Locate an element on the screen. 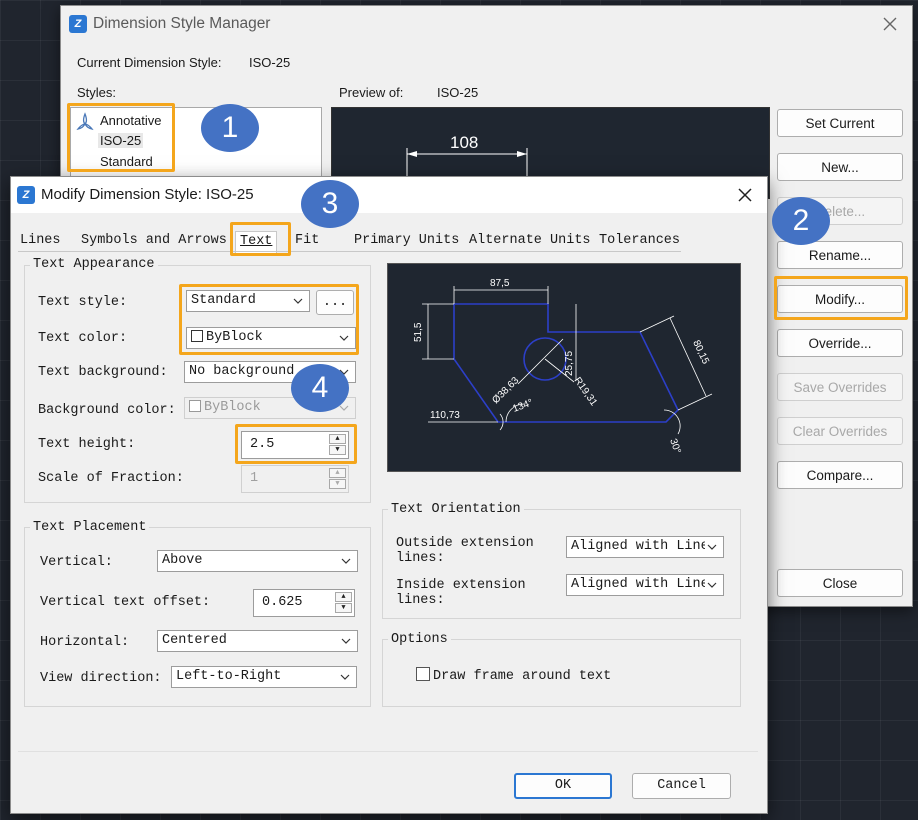 This screenshot has height=820, width=918. dialog-title: Modify Dimension Style: ISO-25 is located at coordinates (147, 194).